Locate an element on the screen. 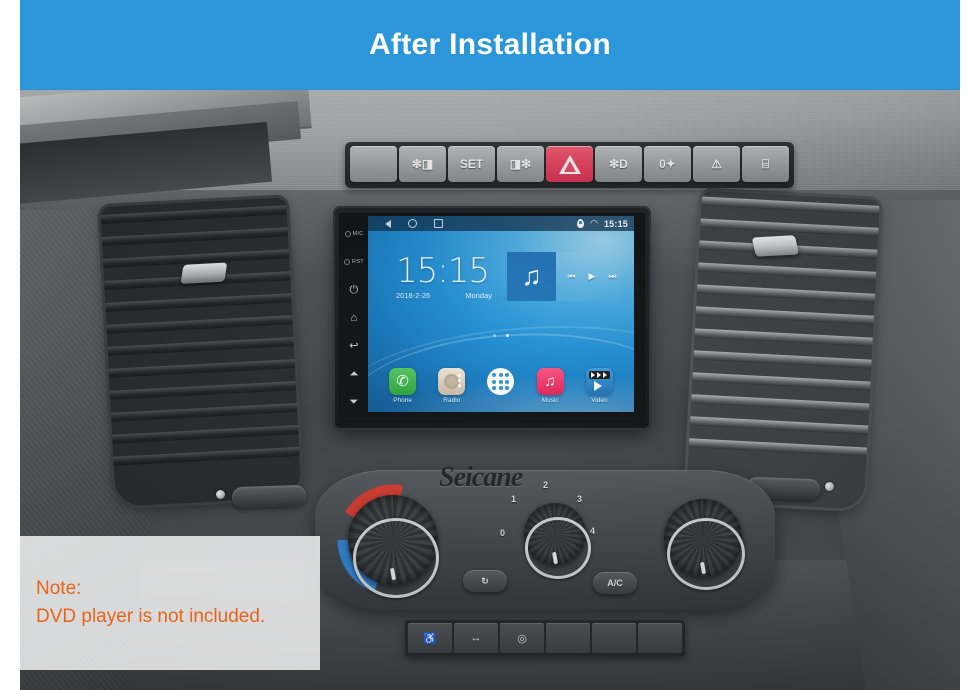  video-play-icon is located at coordinates (597, 386).